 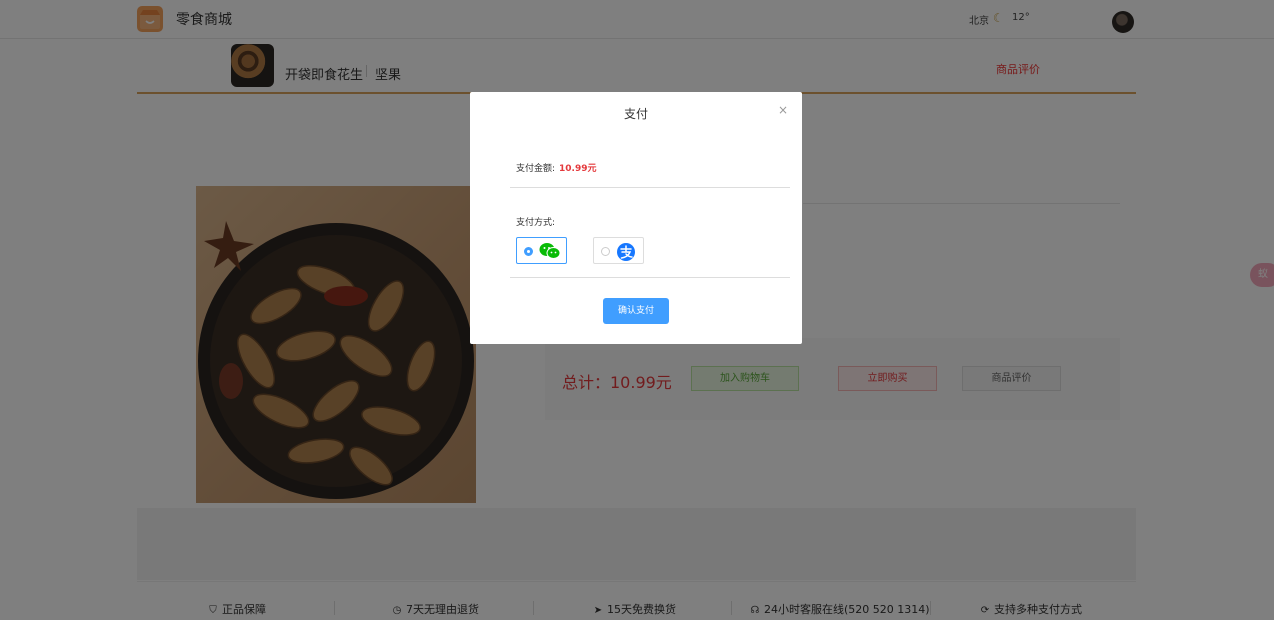 What do you see at coordinates (578, 169) in the screenshot?
I see `amount-value: 10.99元` at bounding box center [578, 169].